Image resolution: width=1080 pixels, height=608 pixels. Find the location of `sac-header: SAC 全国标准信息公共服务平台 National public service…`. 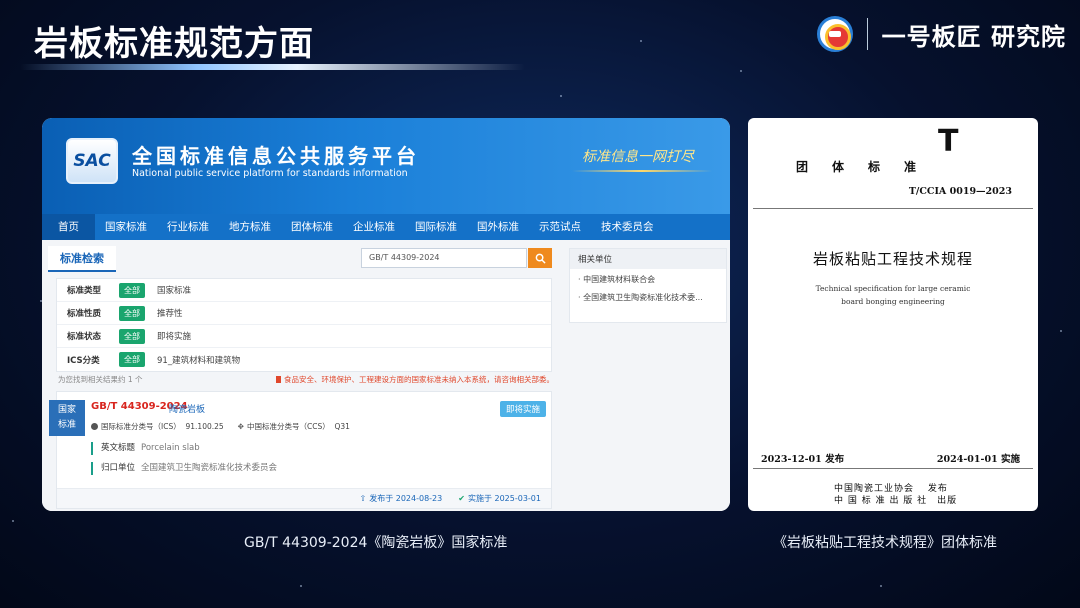

sac-header: SAC 全国标准信息公共服务平台 National public service… is located at coordinates (386, 166).